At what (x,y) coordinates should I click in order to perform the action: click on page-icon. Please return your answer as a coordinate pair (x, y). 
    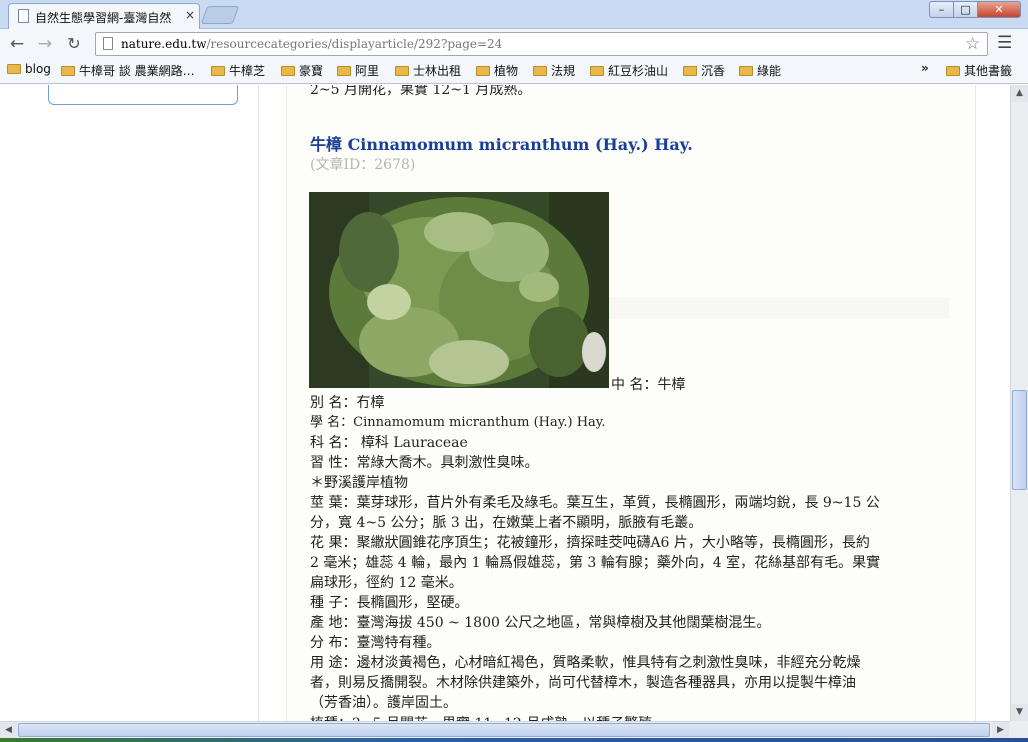
    Looking at the image, I should click on (108, 43).